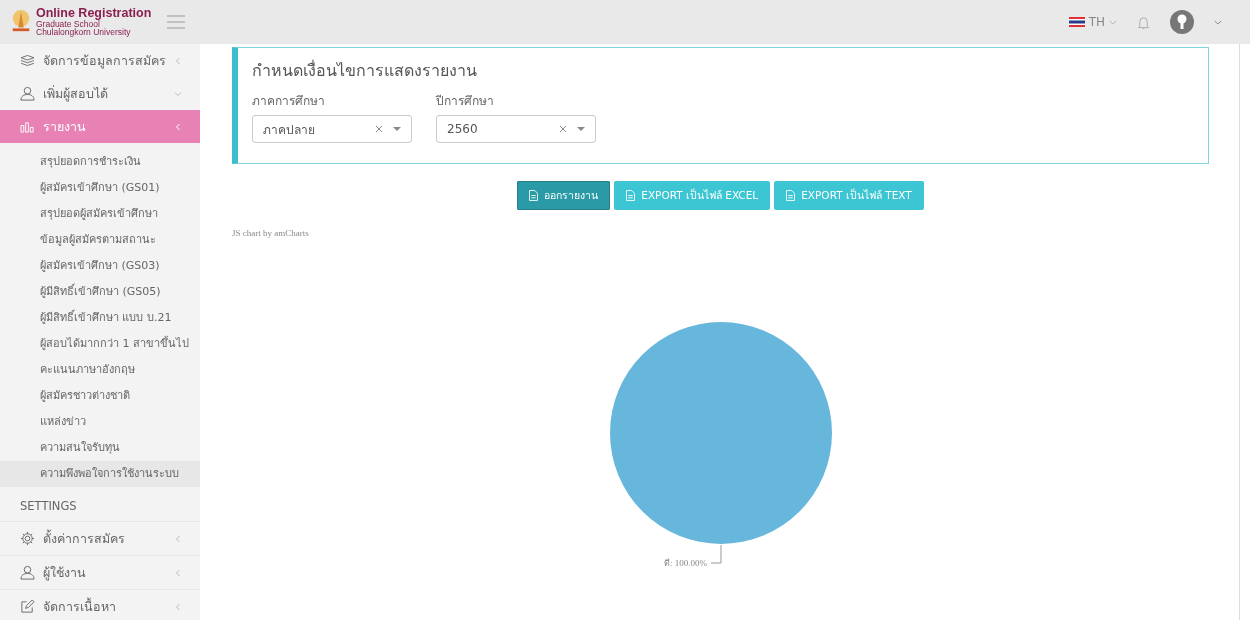 The image size is (1250, 620). What do you see at coordinates (27, 126) in the screenshot?
I see `bar-chart-icon` at bounding box center [27, 126].